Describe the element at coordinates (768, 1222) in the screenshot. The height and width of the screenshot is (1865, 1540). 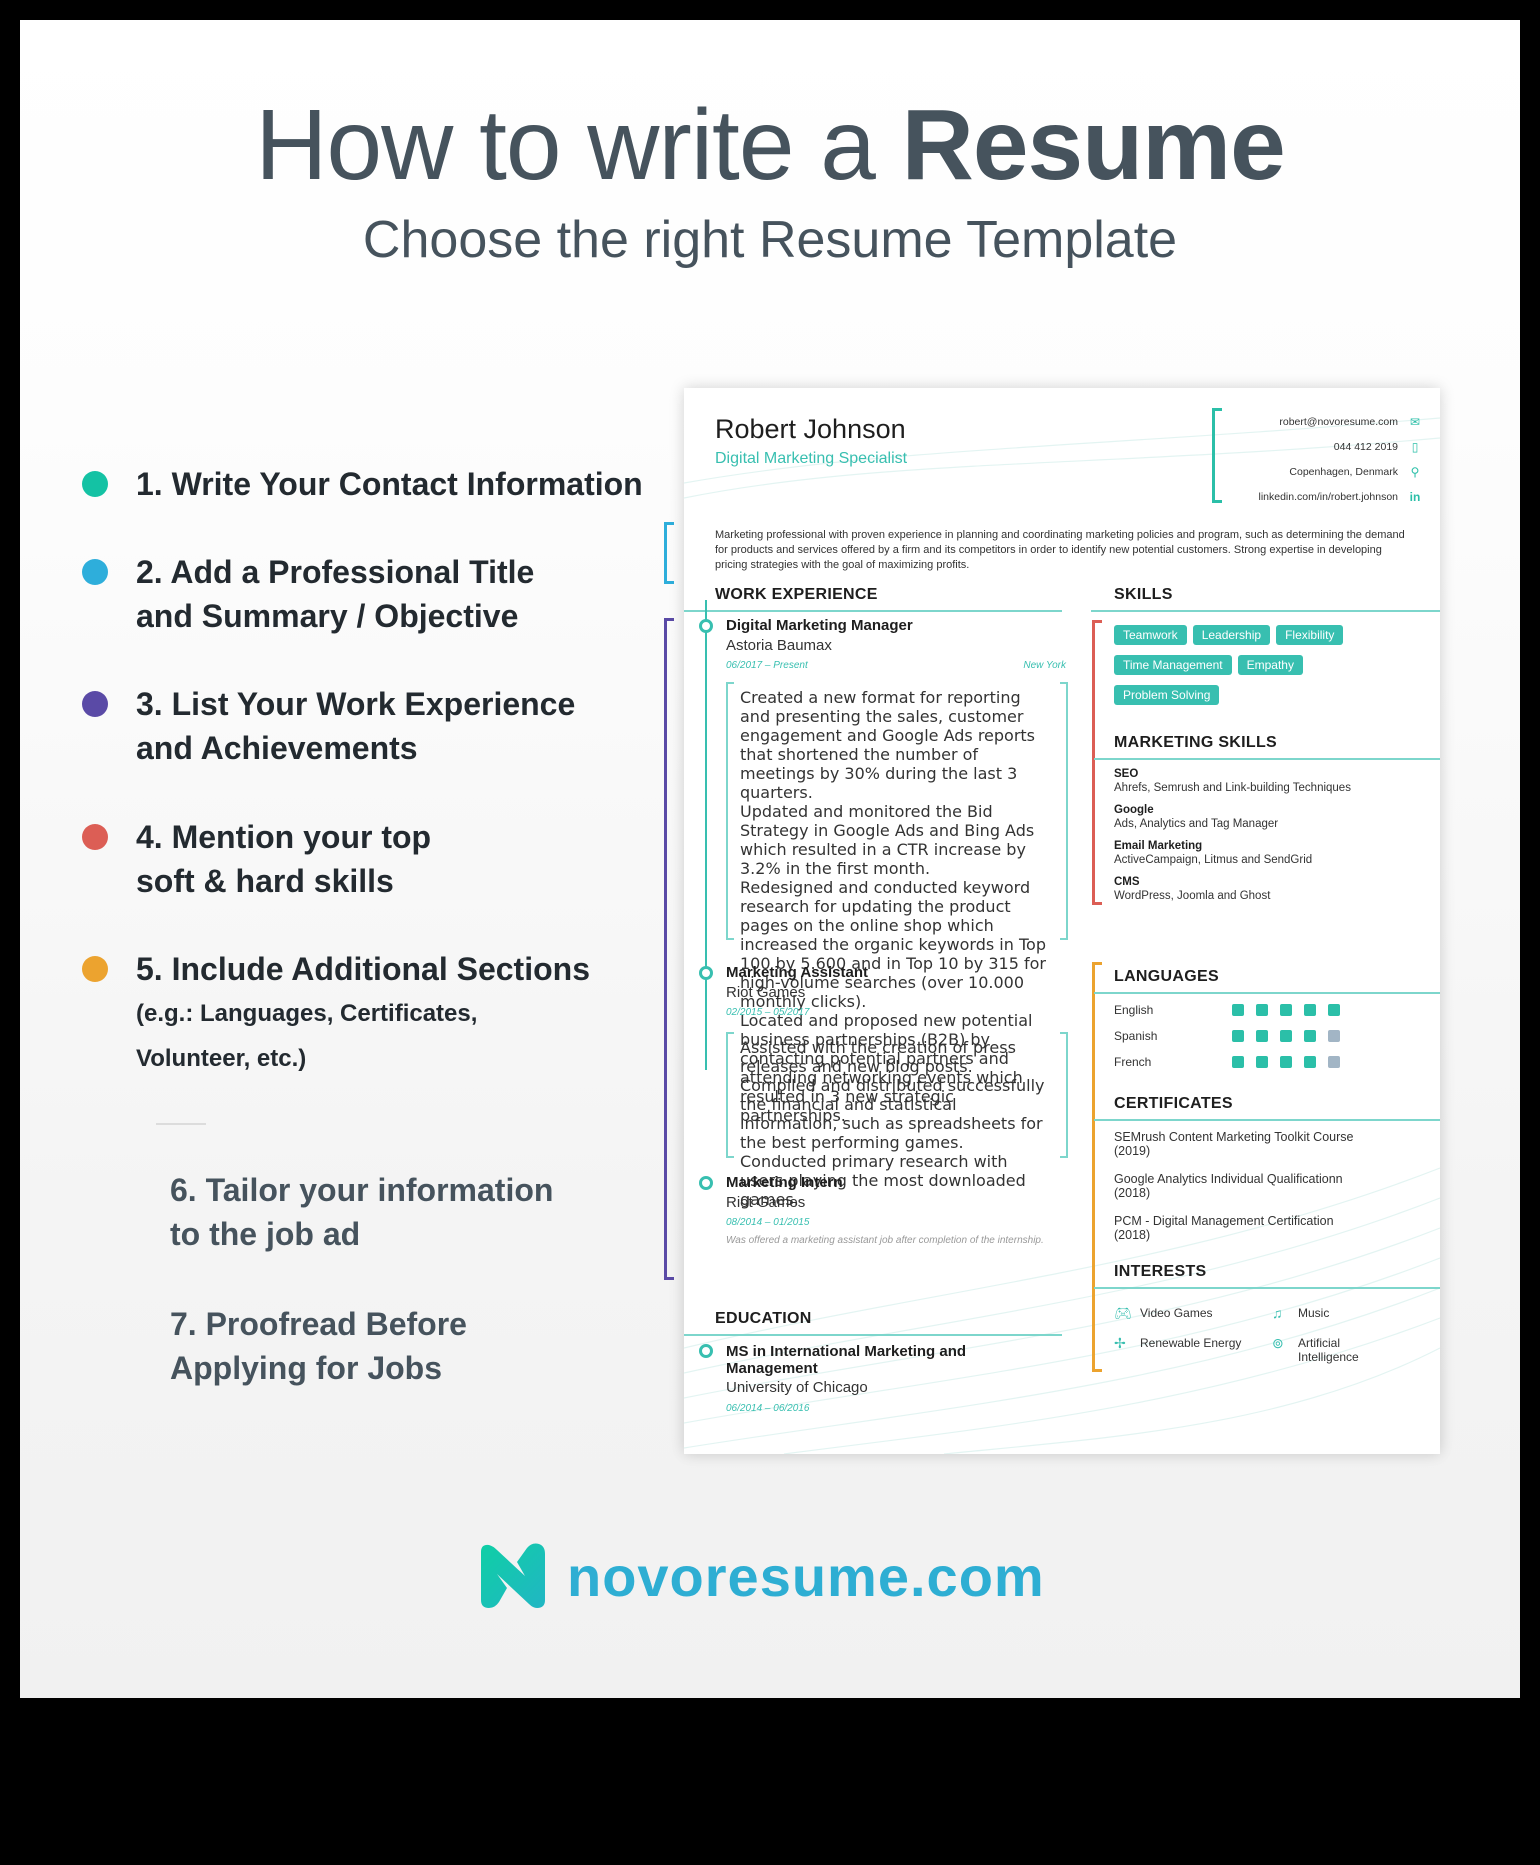
I see `job-dates: 08/2014 – 01/2015` at that location.